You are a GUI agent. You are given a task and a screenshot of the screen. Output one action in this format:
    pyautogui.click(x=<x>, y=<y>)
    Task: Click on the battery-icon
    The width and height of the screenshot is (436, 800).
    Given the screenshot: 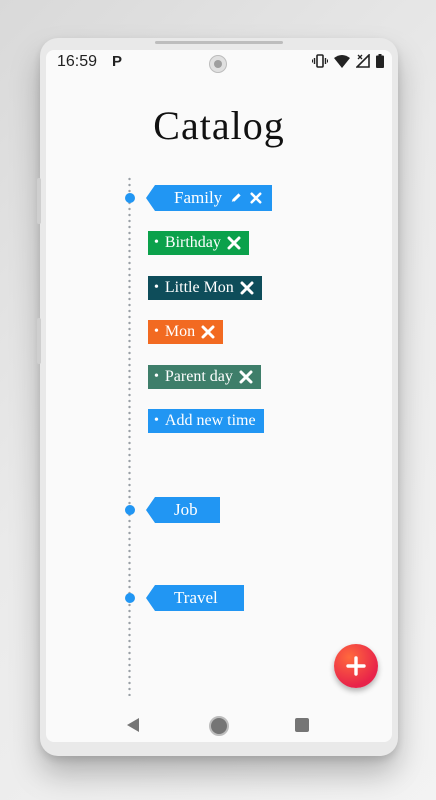 What is the action you would take?
    pyautogui.click(x=380, y=61)
    